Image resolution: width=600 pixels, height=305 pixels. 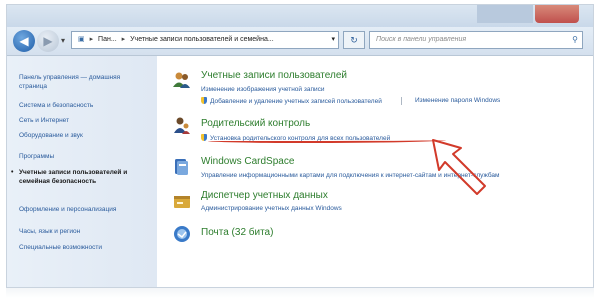 I want to click on sidebar-item-hardware: Оборудование и звук, so click(x=84, y=136).